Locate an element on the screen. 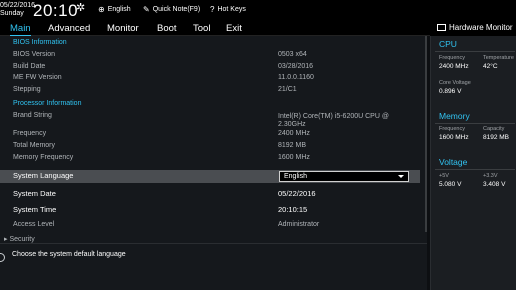 The width and height of the screenshot is (516, 290). help-text: Choose the system default language is located at coordinates (69, 254).